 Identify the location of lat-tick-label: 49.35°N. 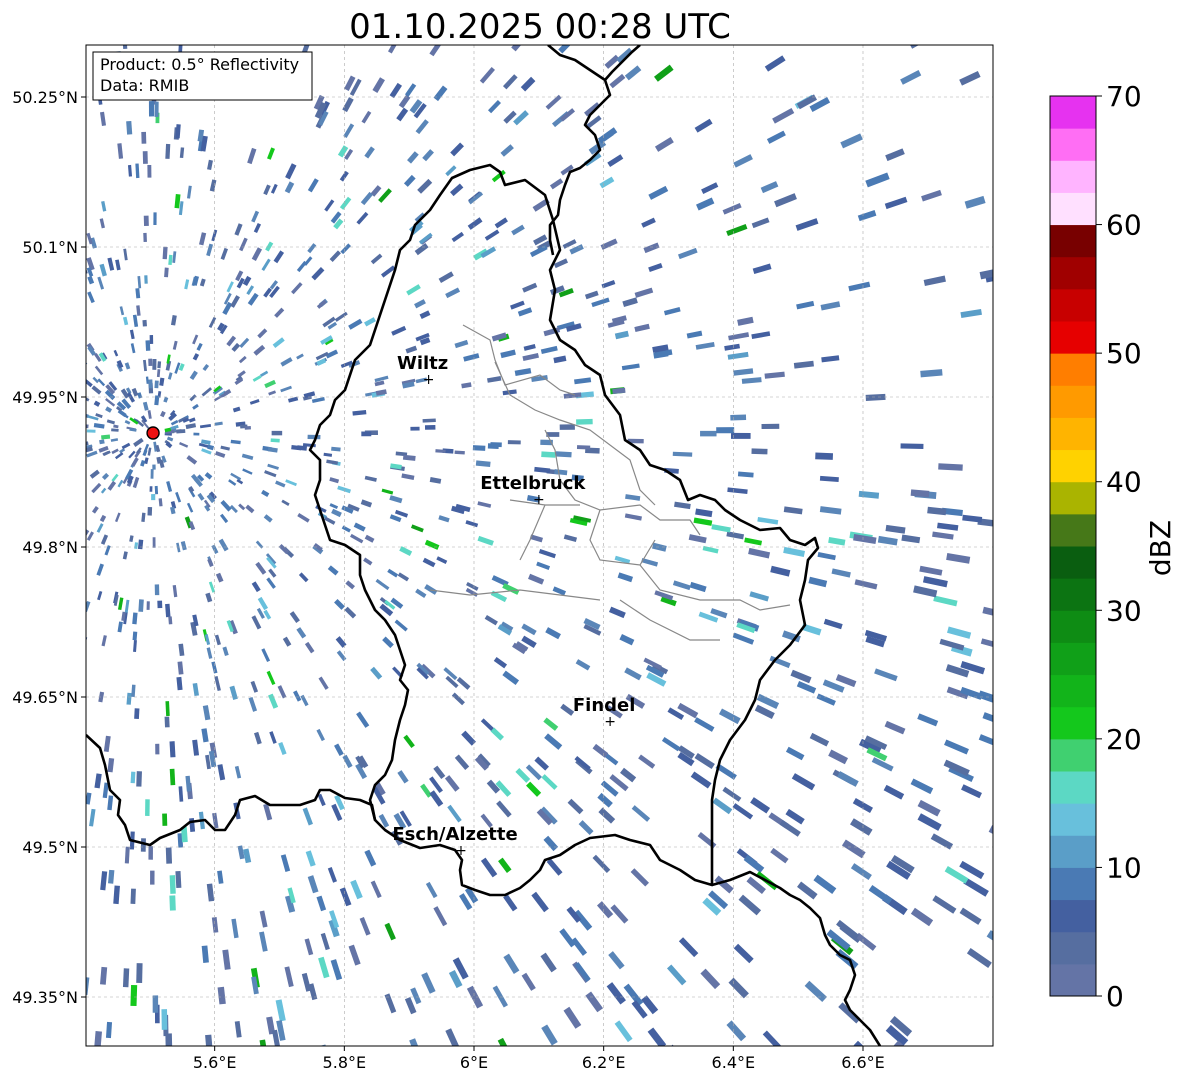
(45, 997).